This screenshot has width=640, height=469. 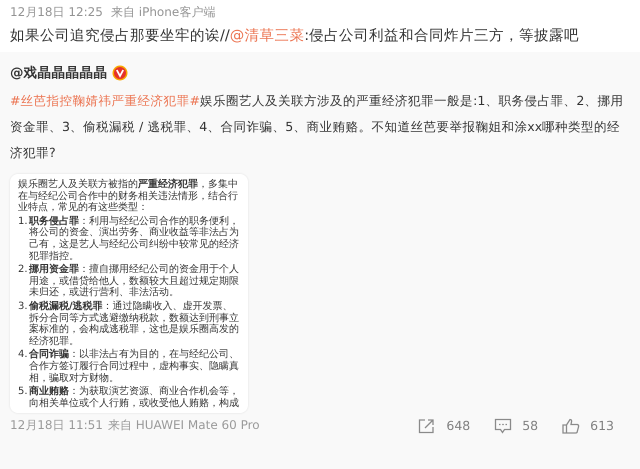 What do you see at coordinates (427, 426) in the screenshot?
I see `share-icon` at bounding box center [427, 426].